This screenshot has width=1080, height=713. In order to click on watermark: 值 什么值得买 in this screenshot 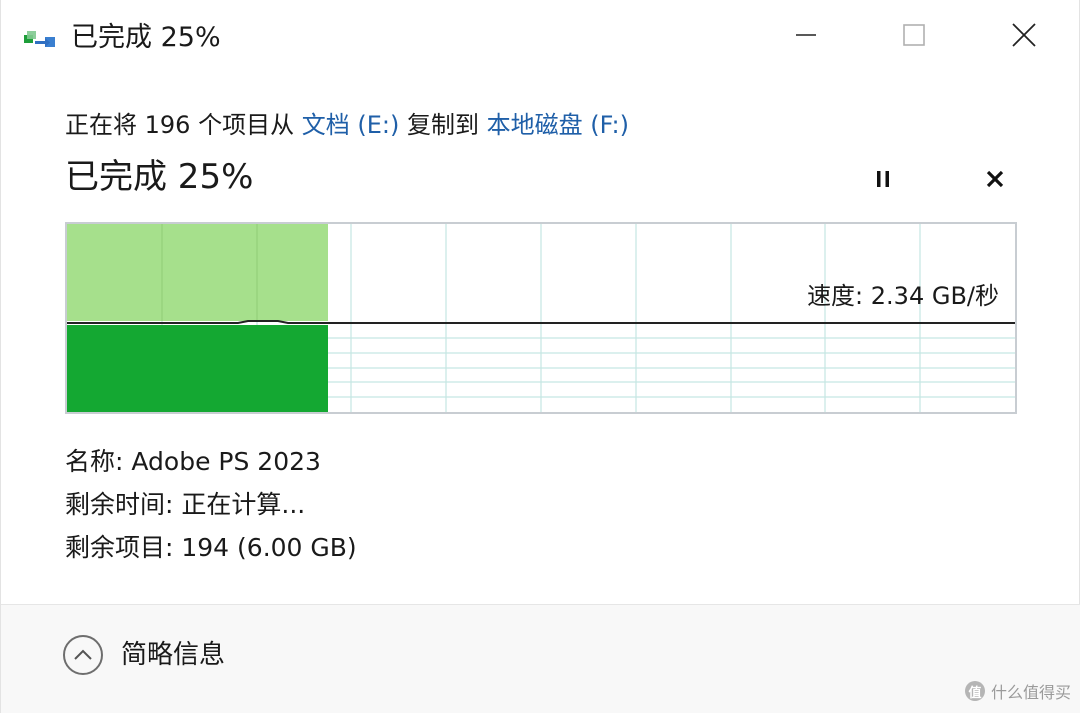, I will do `click(1017, 691)`.